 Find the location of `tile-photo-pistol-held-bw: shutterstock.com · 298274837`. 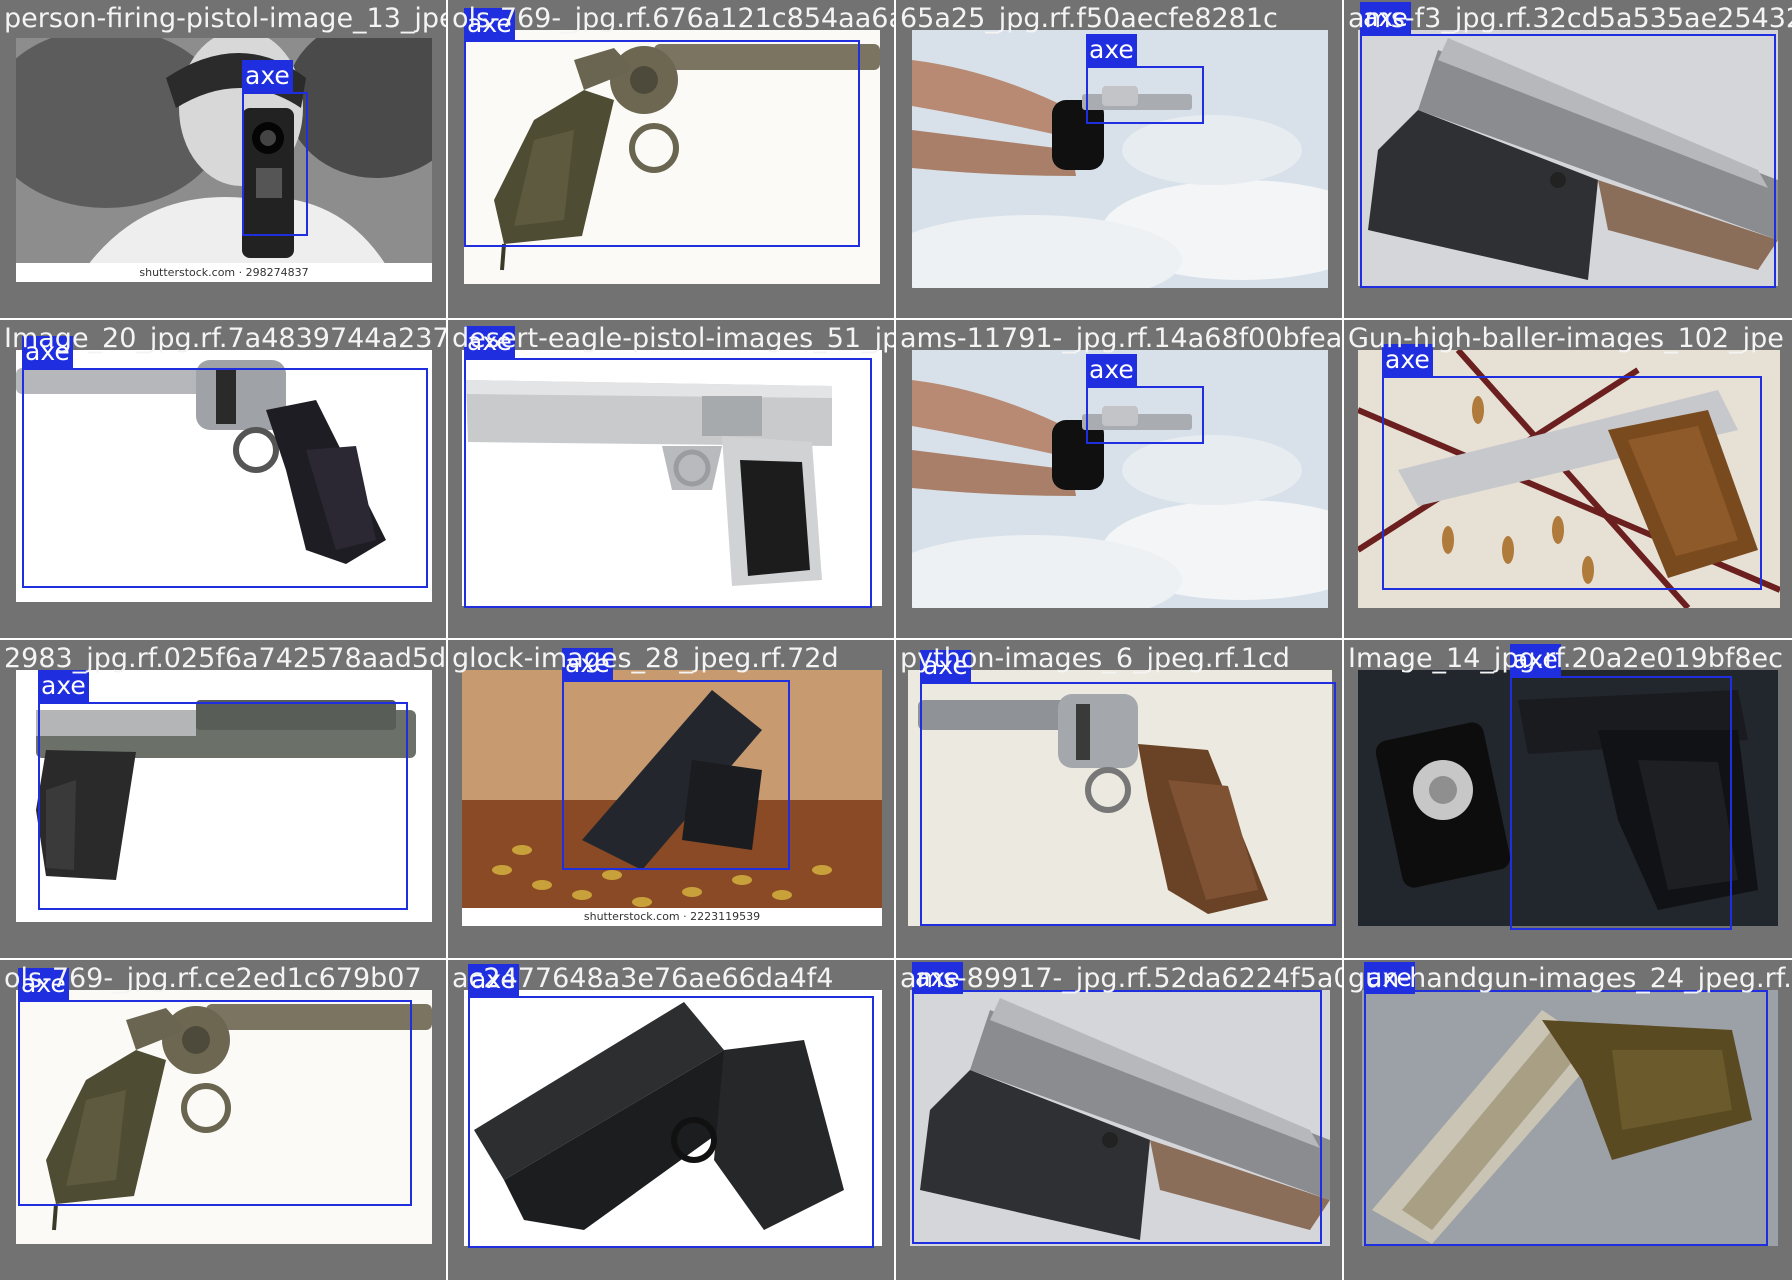

tile-photo-pistol-held-bw: shutterstock.com · 298274837 is located at coordinates (224, 160).